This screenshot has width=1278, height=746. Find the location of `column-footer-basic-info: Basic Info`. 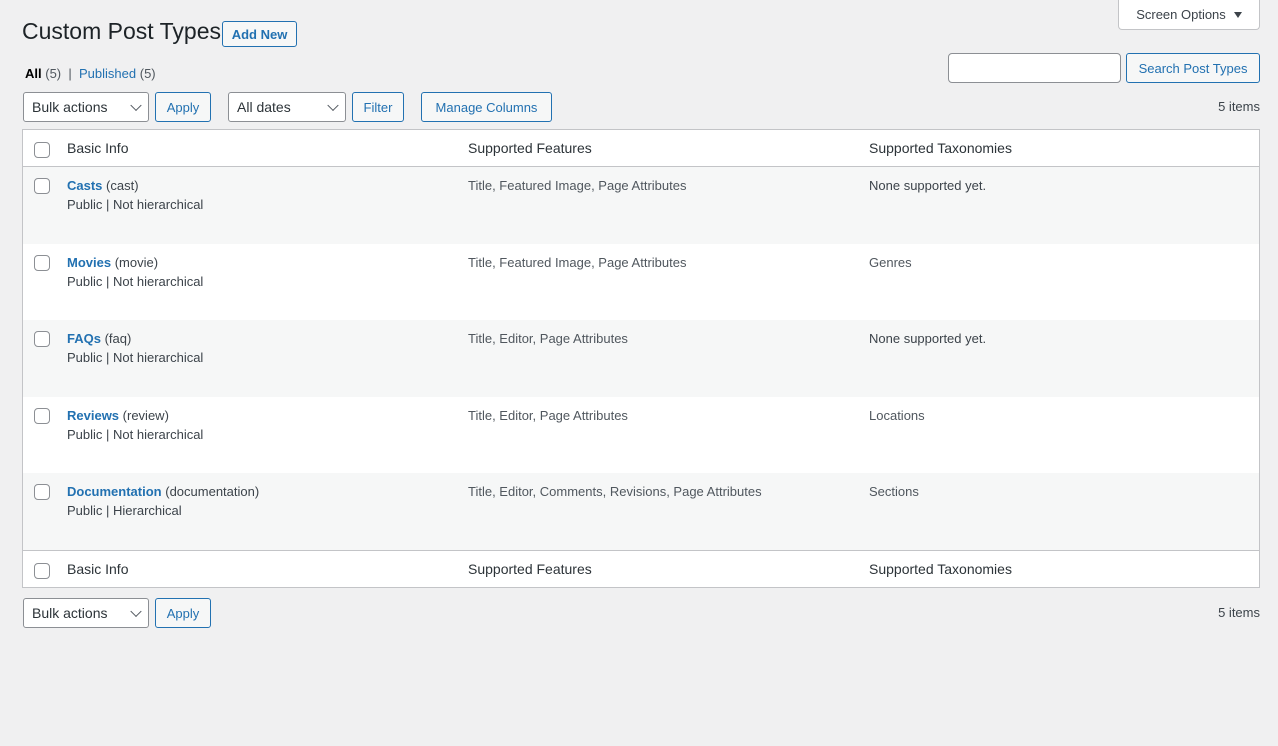

column-footer-basic-info: Basic Info is located at coordinates (98, 568).